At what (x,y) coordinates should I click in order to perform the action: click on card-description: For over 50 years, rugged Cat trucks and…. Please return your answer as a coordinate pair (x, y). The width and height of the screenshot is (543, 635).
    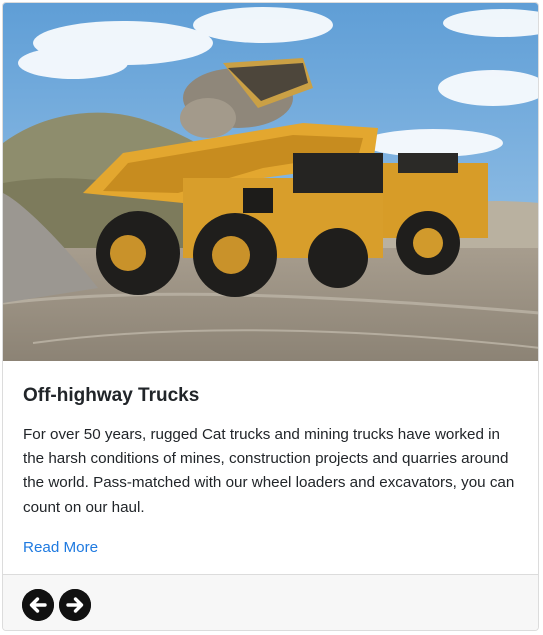
    Looking at the image, I should click on (269, 471).